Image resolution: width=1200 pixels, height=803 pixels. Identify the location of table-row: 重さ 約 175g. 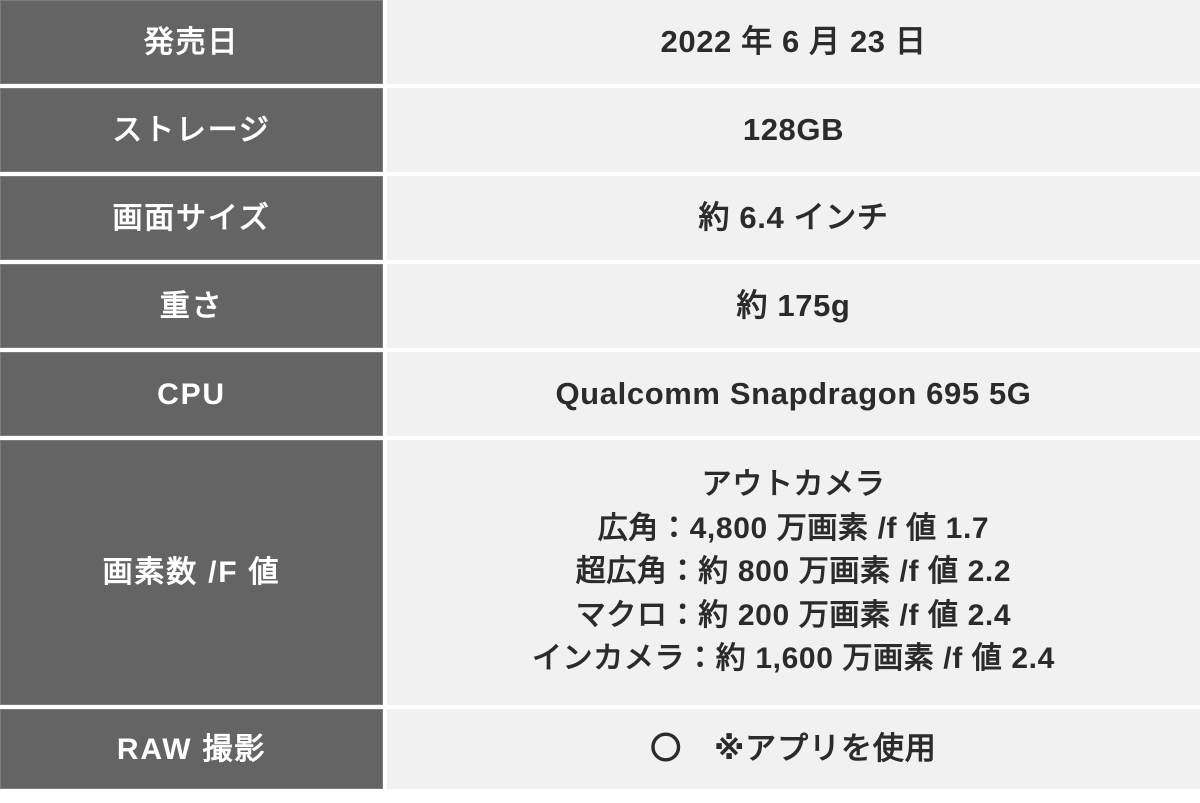
(600, 306).